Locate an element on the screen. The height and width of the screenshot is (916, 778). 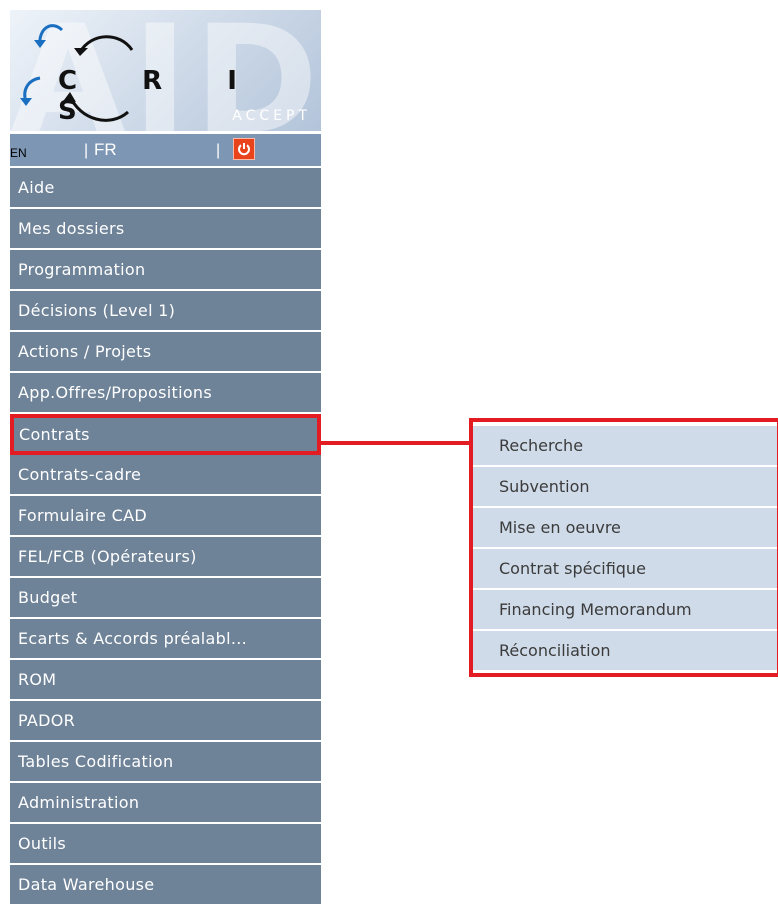
menu-item-outils: Outils is located at coordinates (165, 844).